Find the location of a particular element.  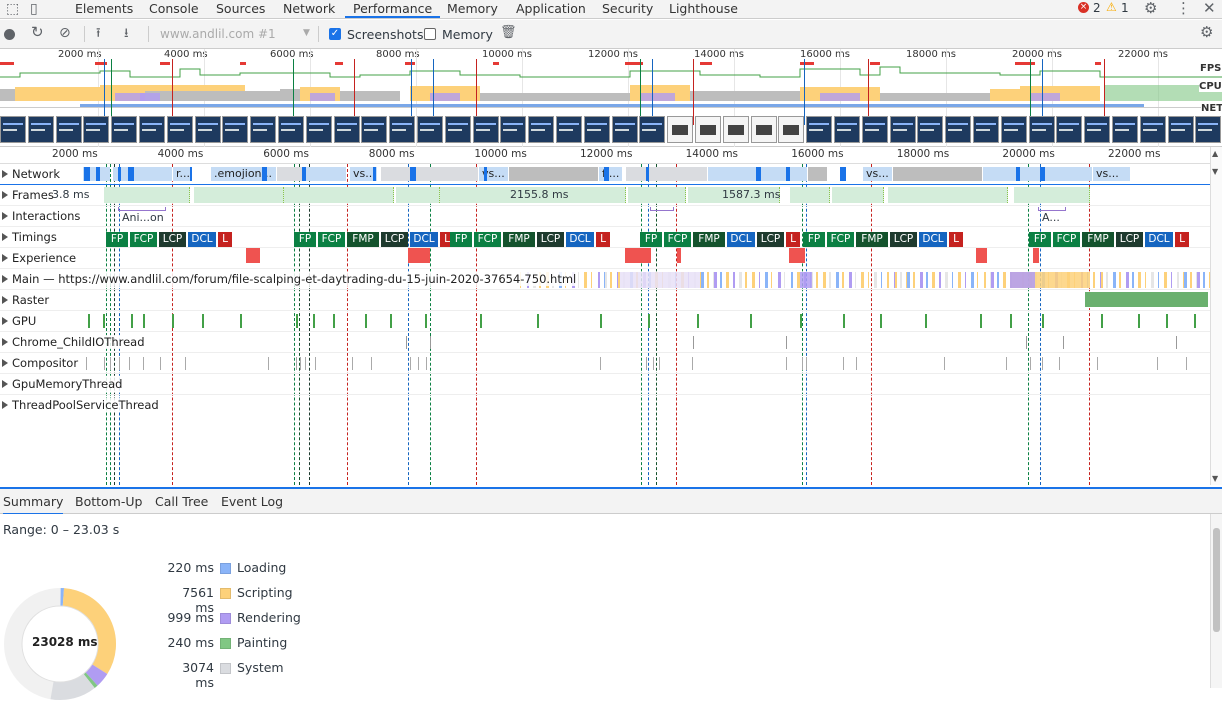

expand-interactions-icon is located at coordinates (5, 216).